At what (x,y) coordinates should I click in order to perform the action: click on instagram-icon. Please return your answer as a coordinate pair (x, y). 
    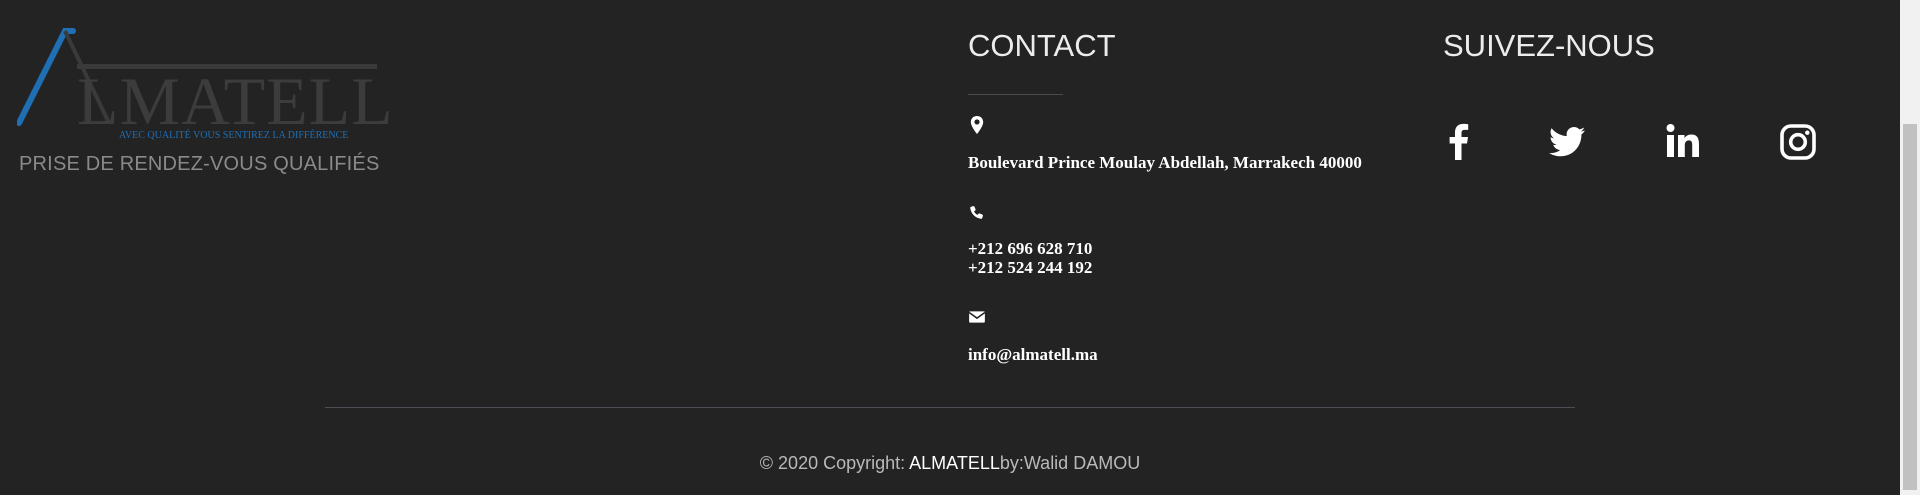
    Looking at the image, I should click on (1798, 142).